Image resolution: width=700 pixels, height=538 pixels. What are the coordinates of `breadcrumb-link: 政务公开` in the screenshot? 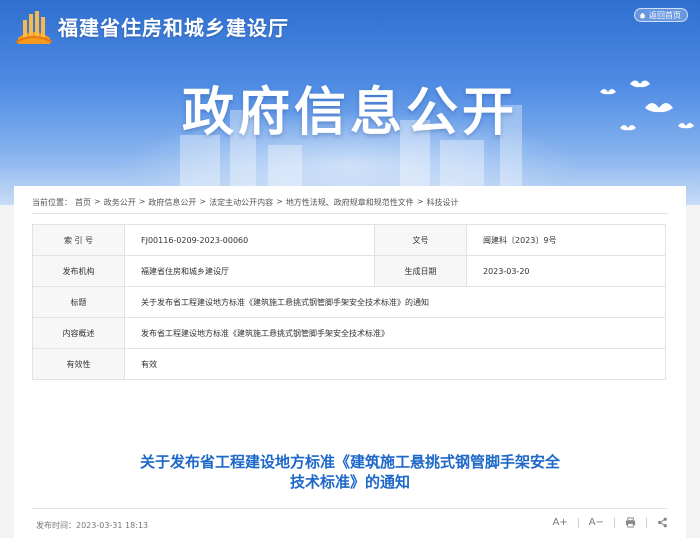 It's located at (120, 202).